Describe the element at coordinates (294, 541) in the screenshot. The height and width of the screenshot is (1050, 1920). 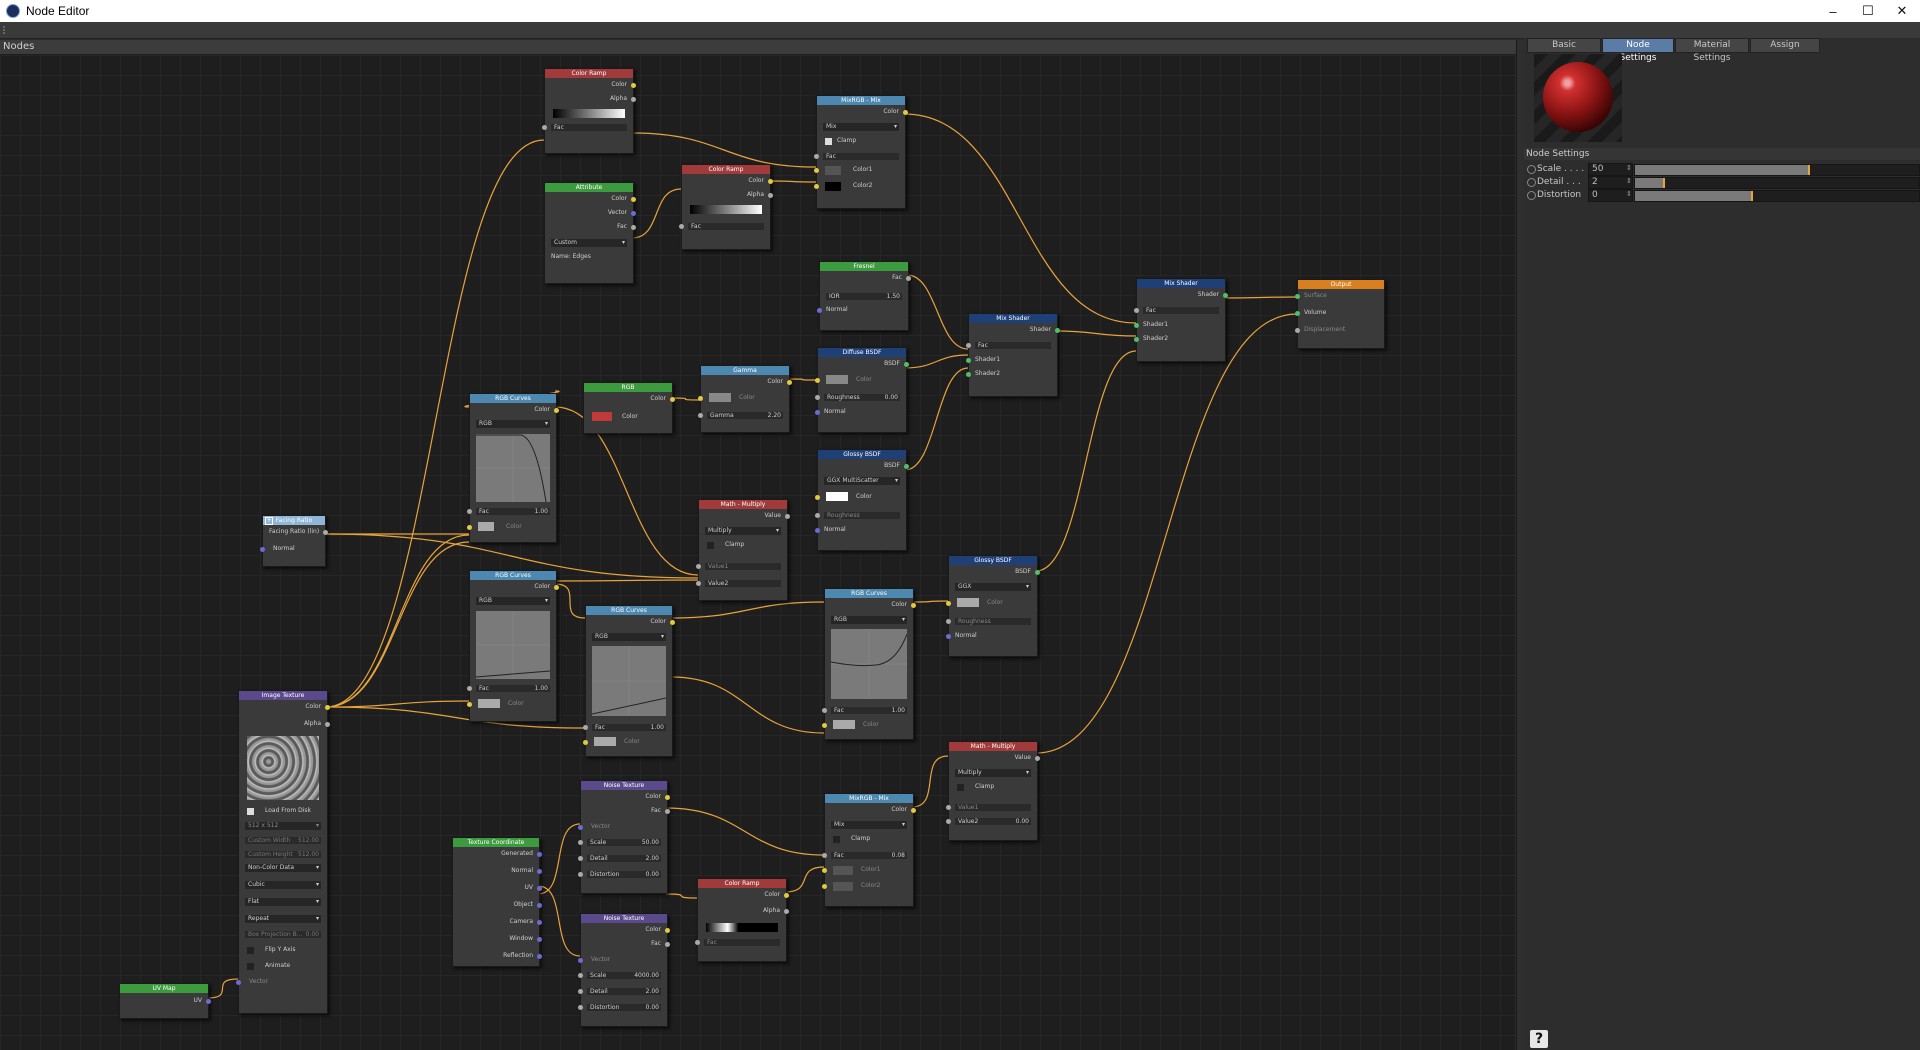
I see `node-facing-ratio: + Facing Ratio Facing Ratio (lin) Normal` at that location.